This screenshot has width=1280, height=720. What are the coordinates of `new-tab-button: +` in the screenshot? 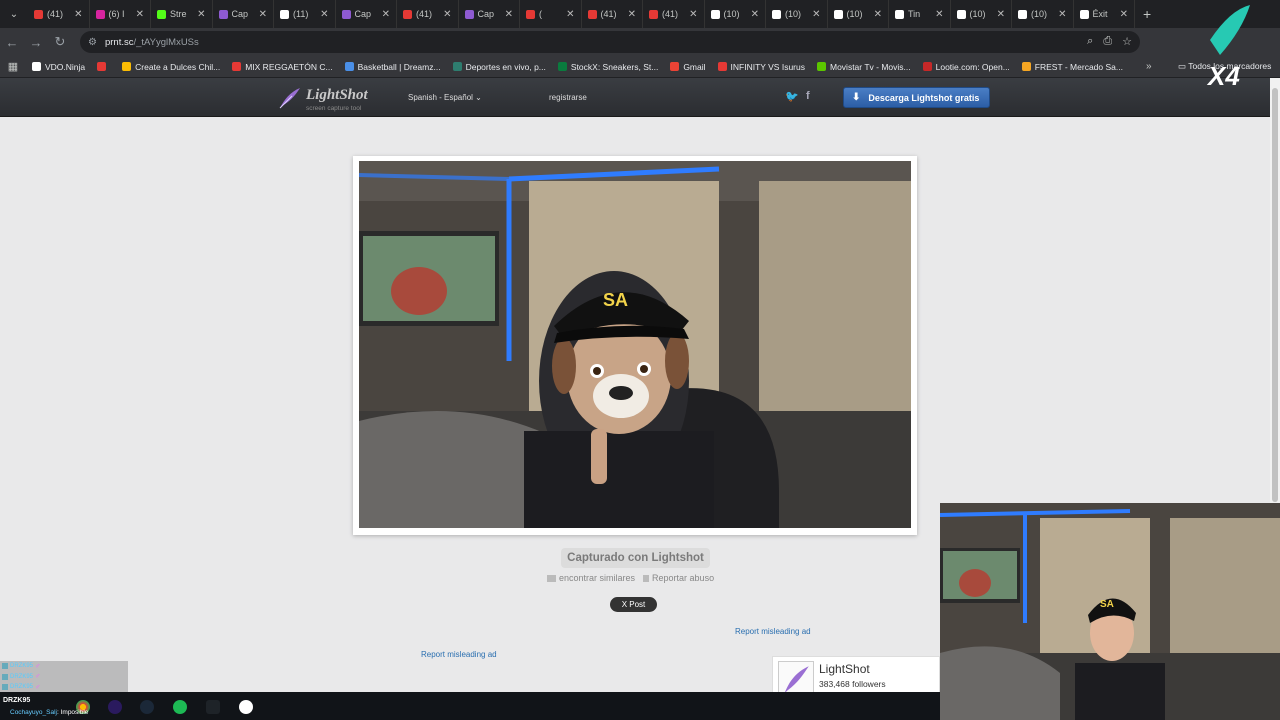 It's located at (1147, 14).